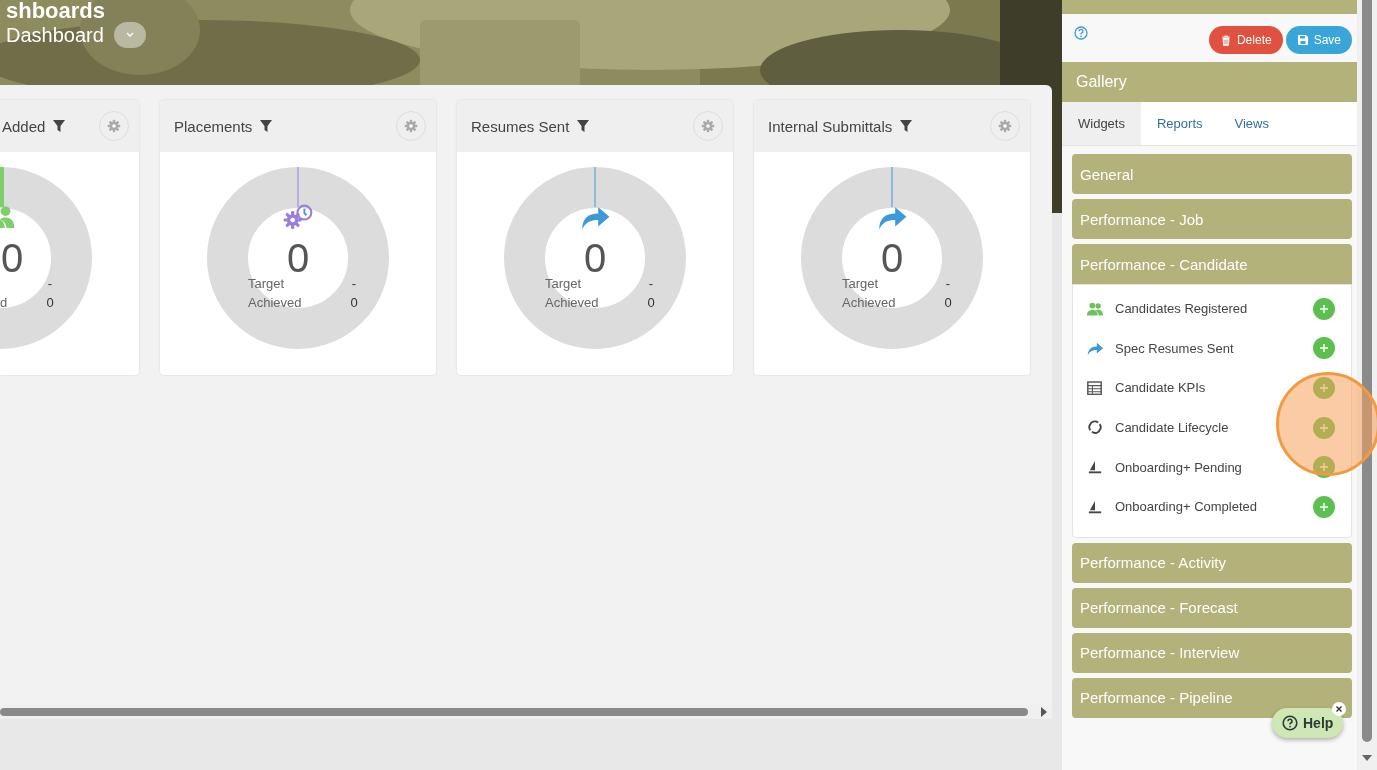 This screenshot has width=1377, height=770. I want to click on cycle-icon, so click(1095, 427).